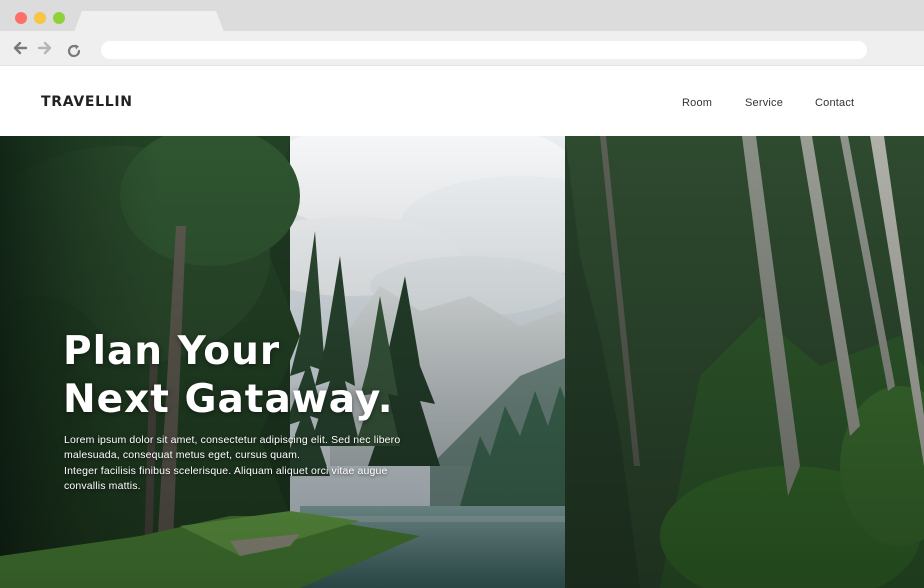  What do you see at coordinates (149, 21) in the screenshot?
I see `browser-tab` at bounding box center [149, 21].